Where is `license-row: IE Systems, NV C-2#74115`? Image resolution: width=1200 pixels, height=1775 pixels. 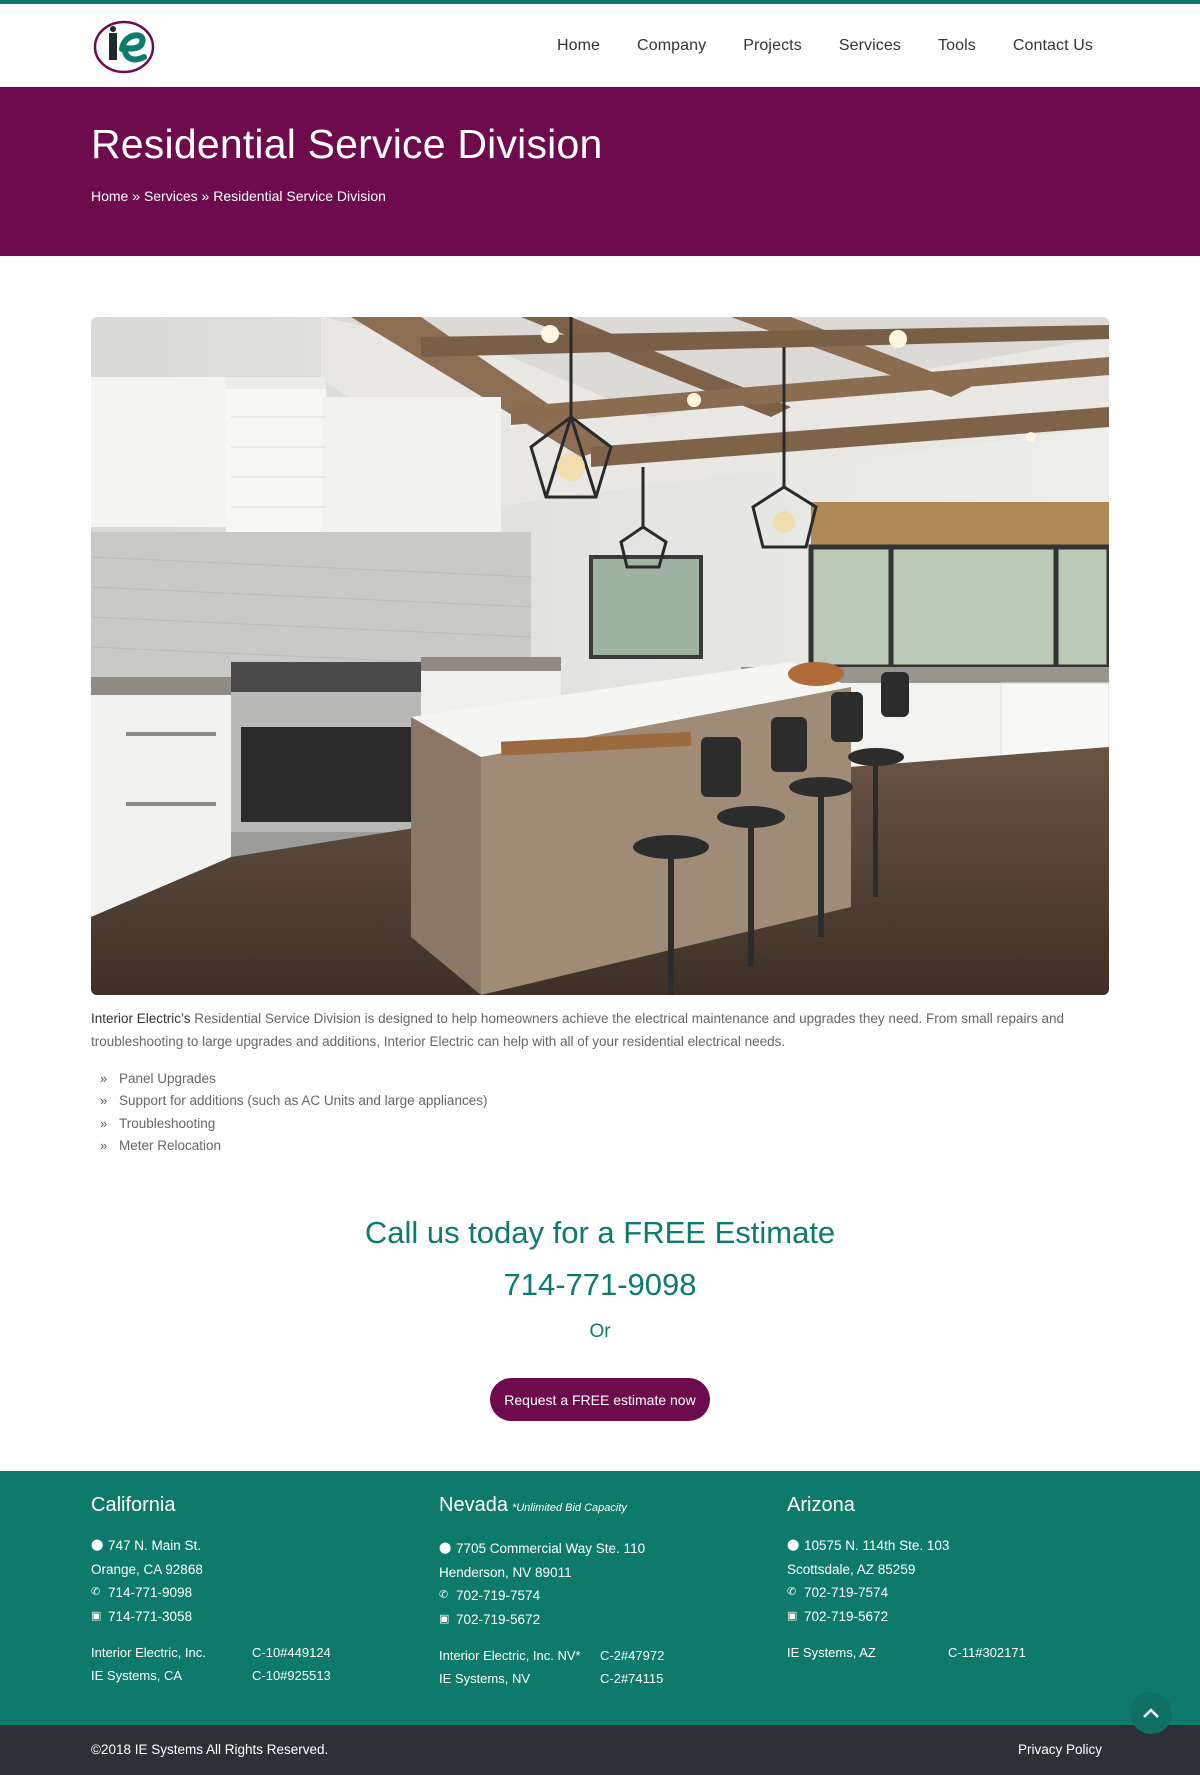
license-row: IE Systems, NV C-2#74115 is located at coordinates (551, 1678).